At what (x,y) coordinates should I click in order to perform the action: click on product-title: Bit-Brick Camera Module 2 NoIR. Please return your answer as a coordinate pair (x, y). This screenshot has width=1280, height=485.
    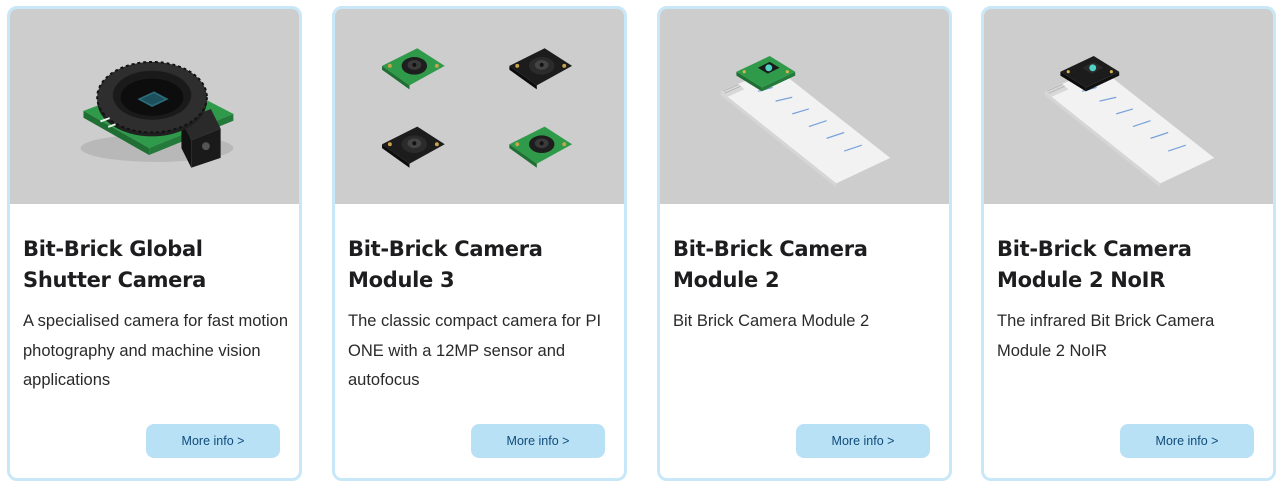
    Looking at the image, I should click on (1131, 265).